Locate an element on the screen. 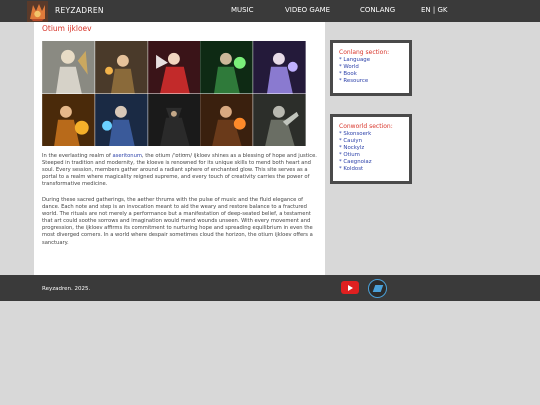 The height and width of the screenshot is (405, 540). gallery-image-armored-knight is located at coordinates (279, 119).